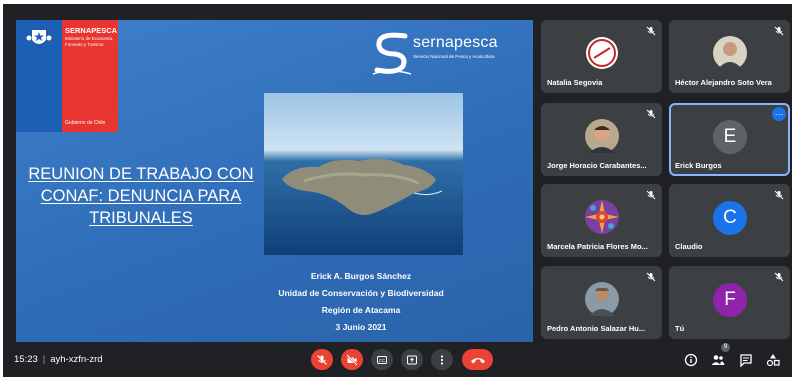  I want to click on credit-unit: Unidad de Conservación y Biodiversidad, so click(361, 293).